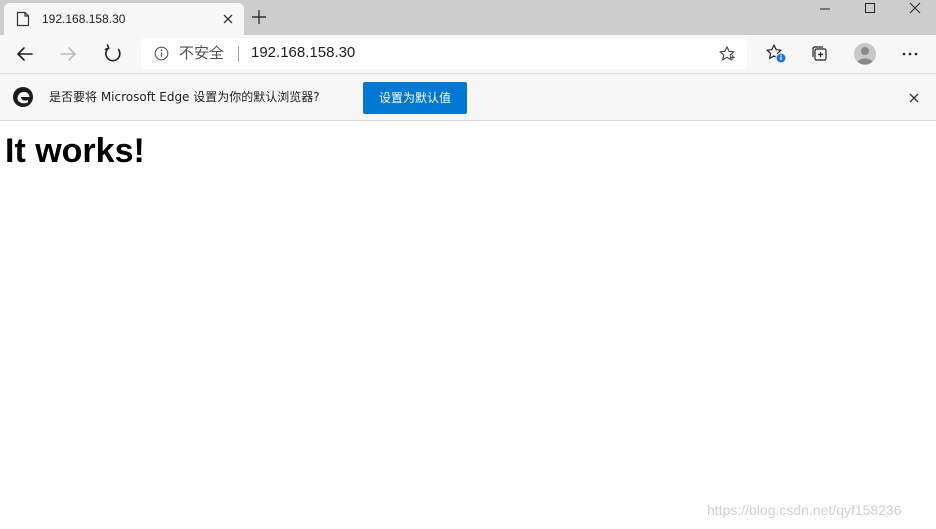  I want to click on plus-icon, so click(259, 17).